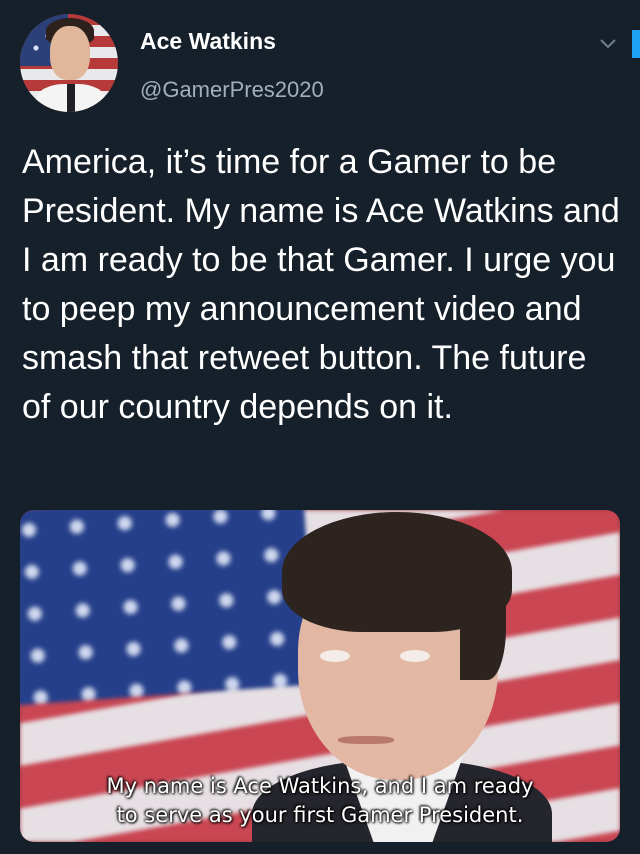  I want to click on caption-line-1: My name is Ace Watkins, and I am ready, so click(320, 786).